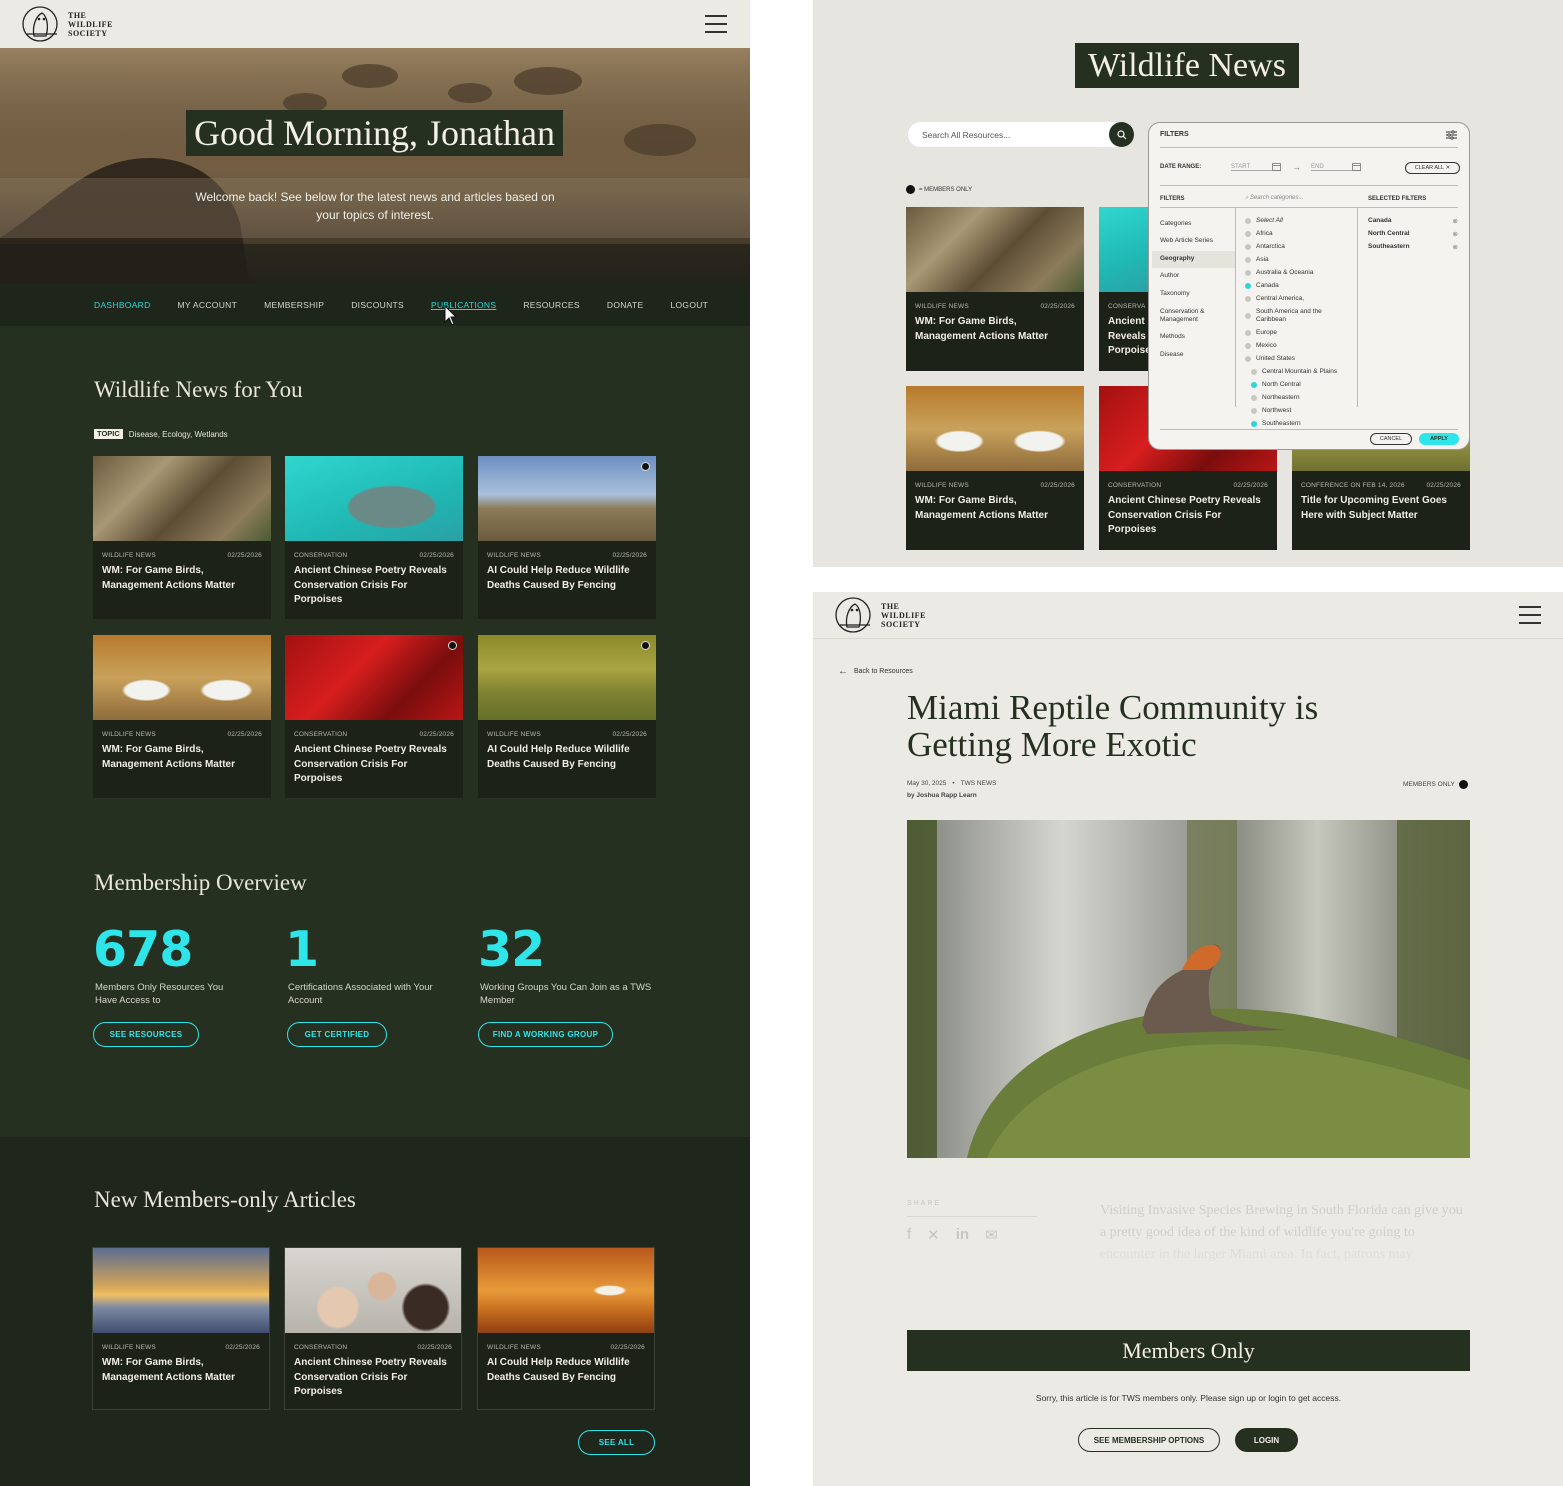 This screenshot has width=1563, height=1486. What do you see at coordinates (321, 734) in the screenshot?
I see `card-category: CONSERVATION` at bounding box center [321, 734].